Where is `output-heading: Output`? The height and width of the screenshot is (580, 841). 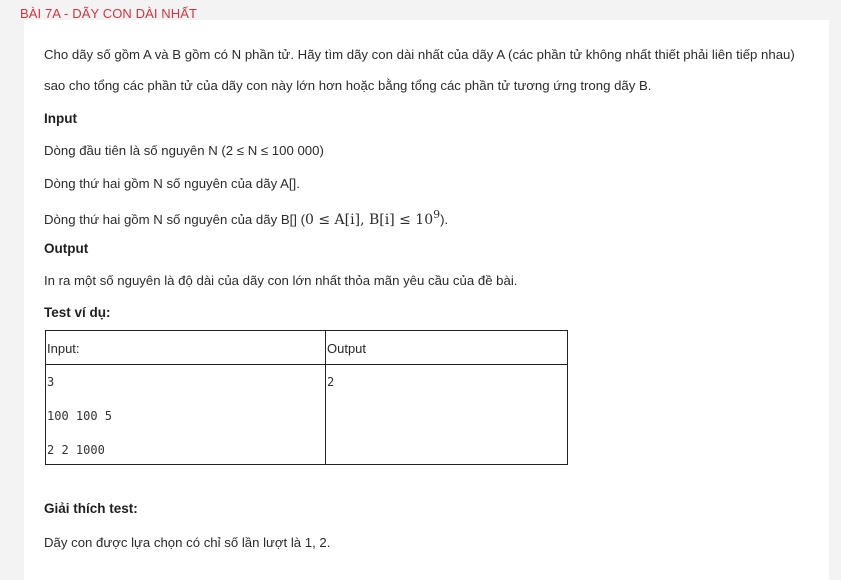 output-heading: Output is located at coordinates (66, 248).